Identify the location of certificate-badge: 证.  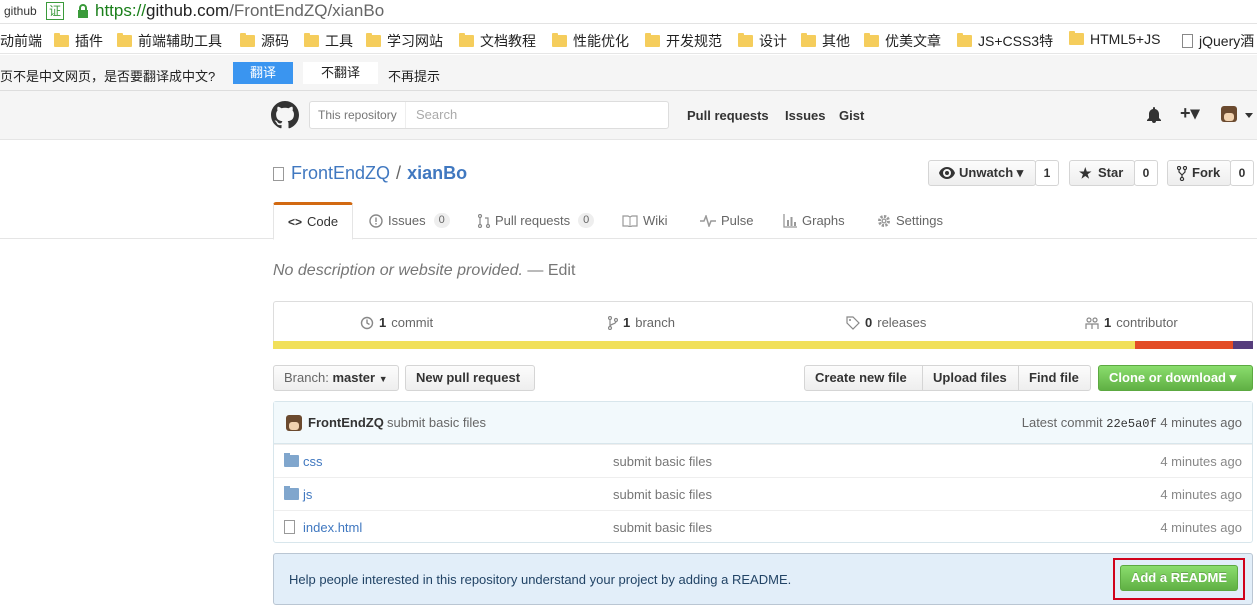
(55, 11).